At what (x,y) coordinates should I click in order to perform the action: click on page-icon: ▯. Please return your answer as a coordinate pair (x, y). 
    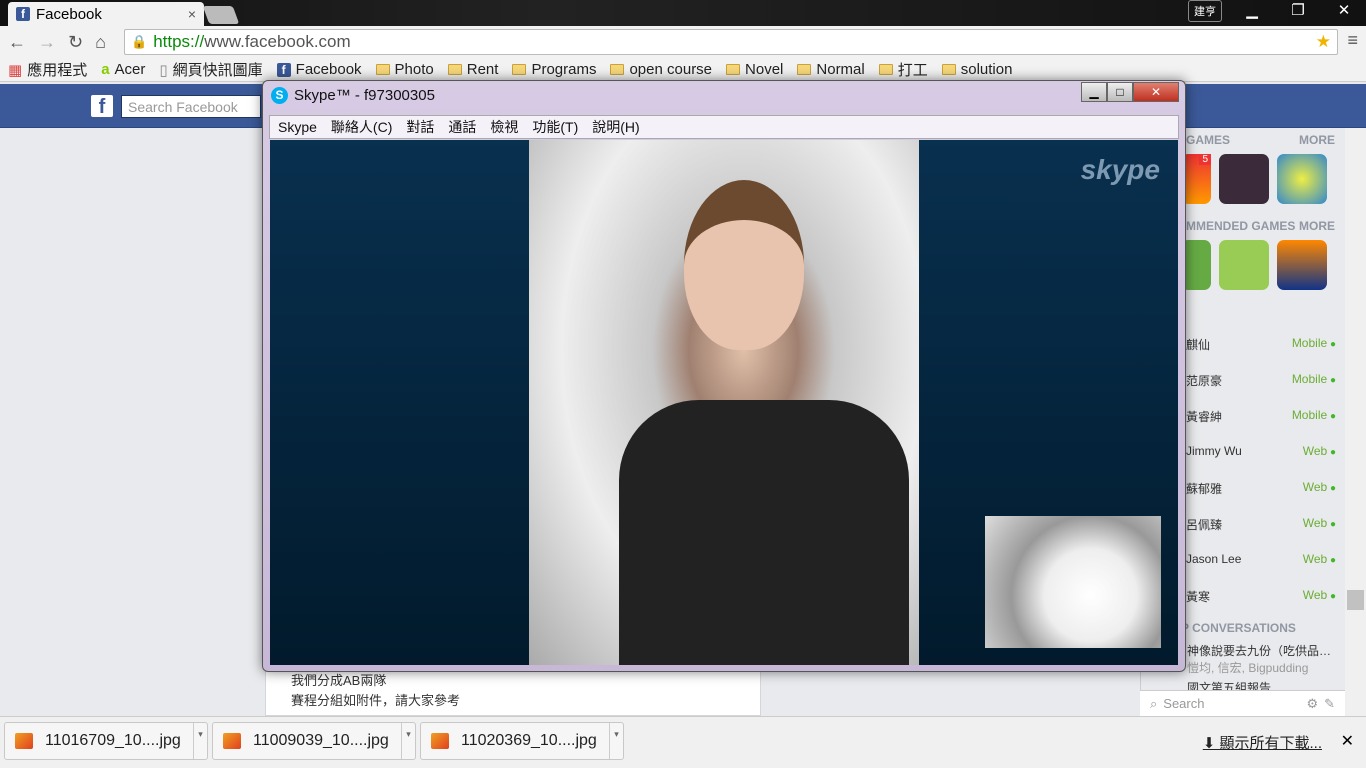
    Looking at the image, I should click on (163, 70).